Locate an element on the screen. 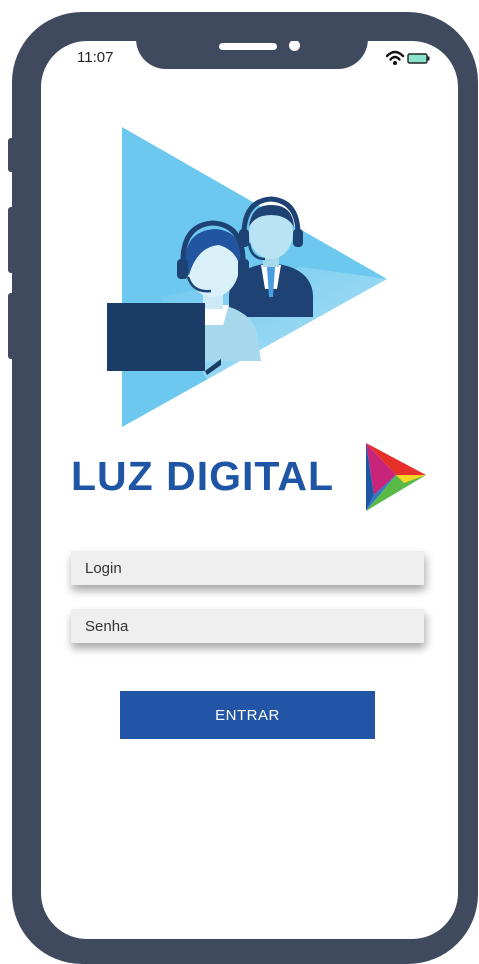  laptop-figure is located at coordinates (164, 339).